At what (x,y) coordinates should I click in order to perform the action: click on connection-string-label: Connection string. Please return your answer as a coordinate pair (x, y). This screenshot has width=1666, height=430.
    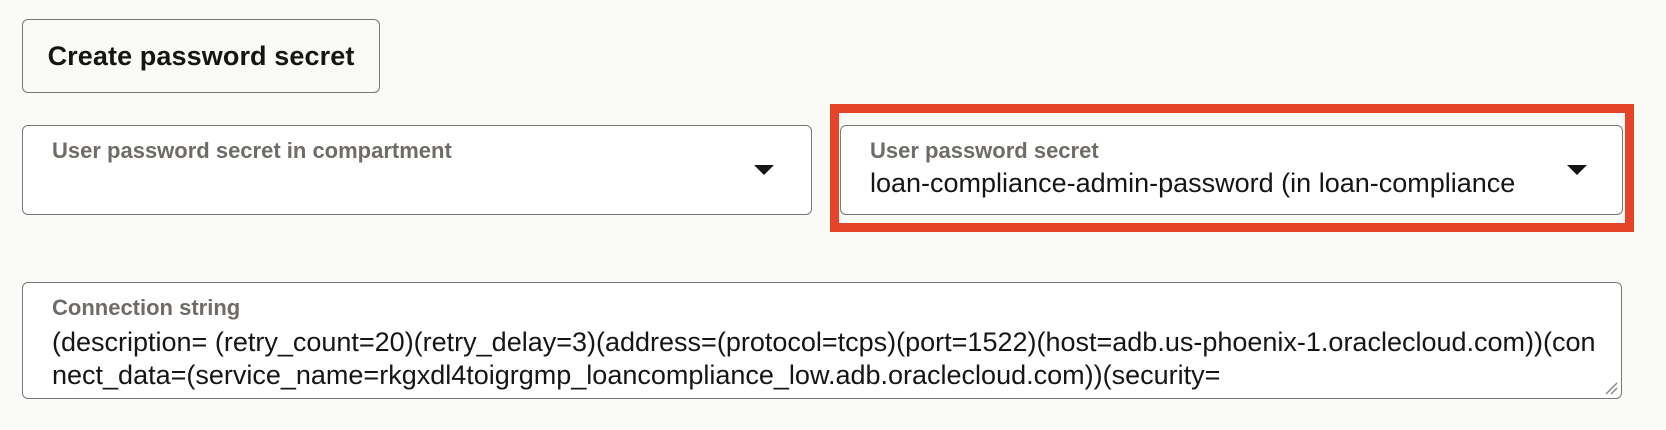
    Looking at the image, I should click on (146, 307).